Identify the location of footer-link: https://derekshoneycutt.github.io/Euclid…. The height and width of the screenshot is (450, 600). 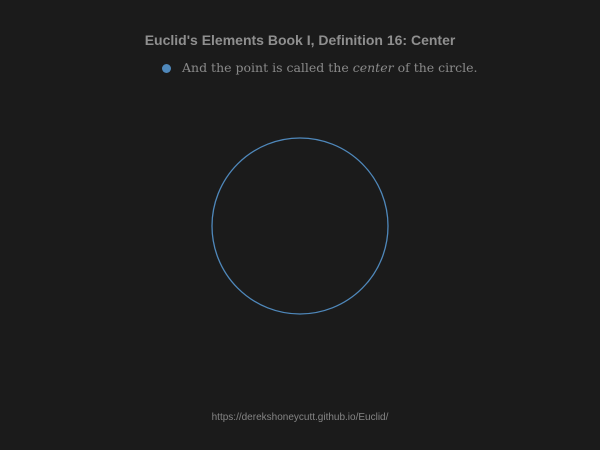
(300, 418).